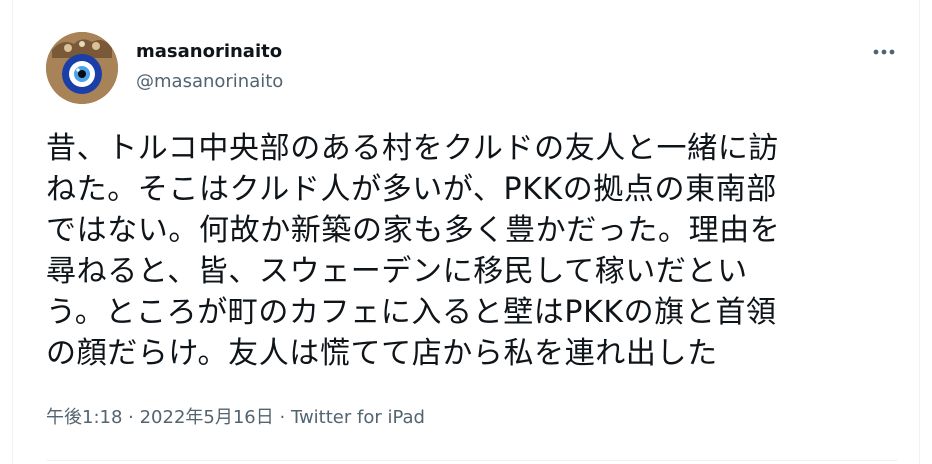 Image resolution: width=932 pixels, height=464 pixels. I want to click on divider, so click(472, 460).